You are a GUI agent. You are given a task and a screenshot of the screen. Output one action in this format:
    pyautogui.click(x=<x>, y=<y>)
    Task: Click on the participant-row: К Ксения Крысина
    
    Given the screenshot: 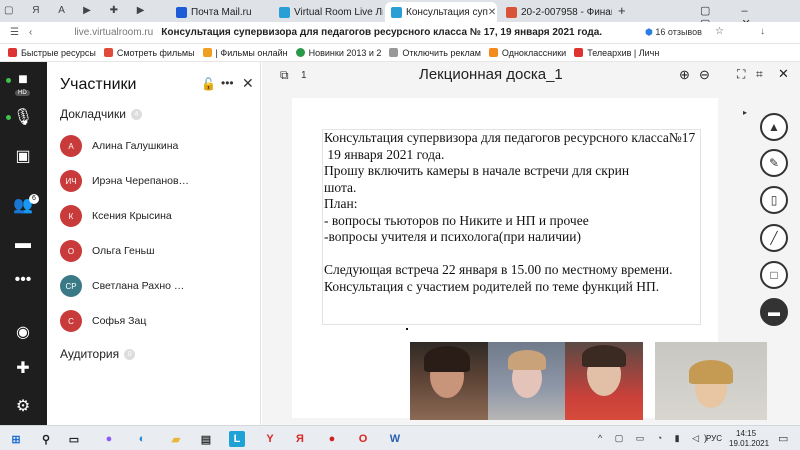 What is the action you would take?
    pyautogui.click(x=116, y=216)
    